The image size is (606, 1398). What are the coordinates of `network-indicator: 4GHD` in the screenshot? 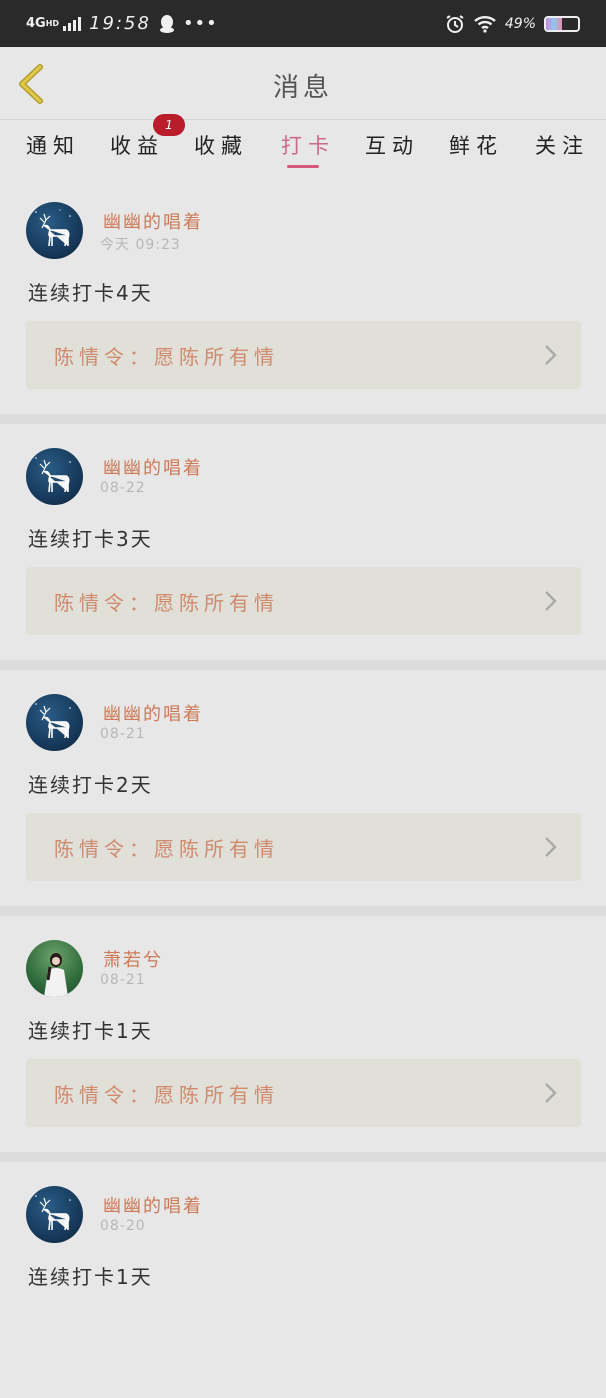 It's located at (43, 23).